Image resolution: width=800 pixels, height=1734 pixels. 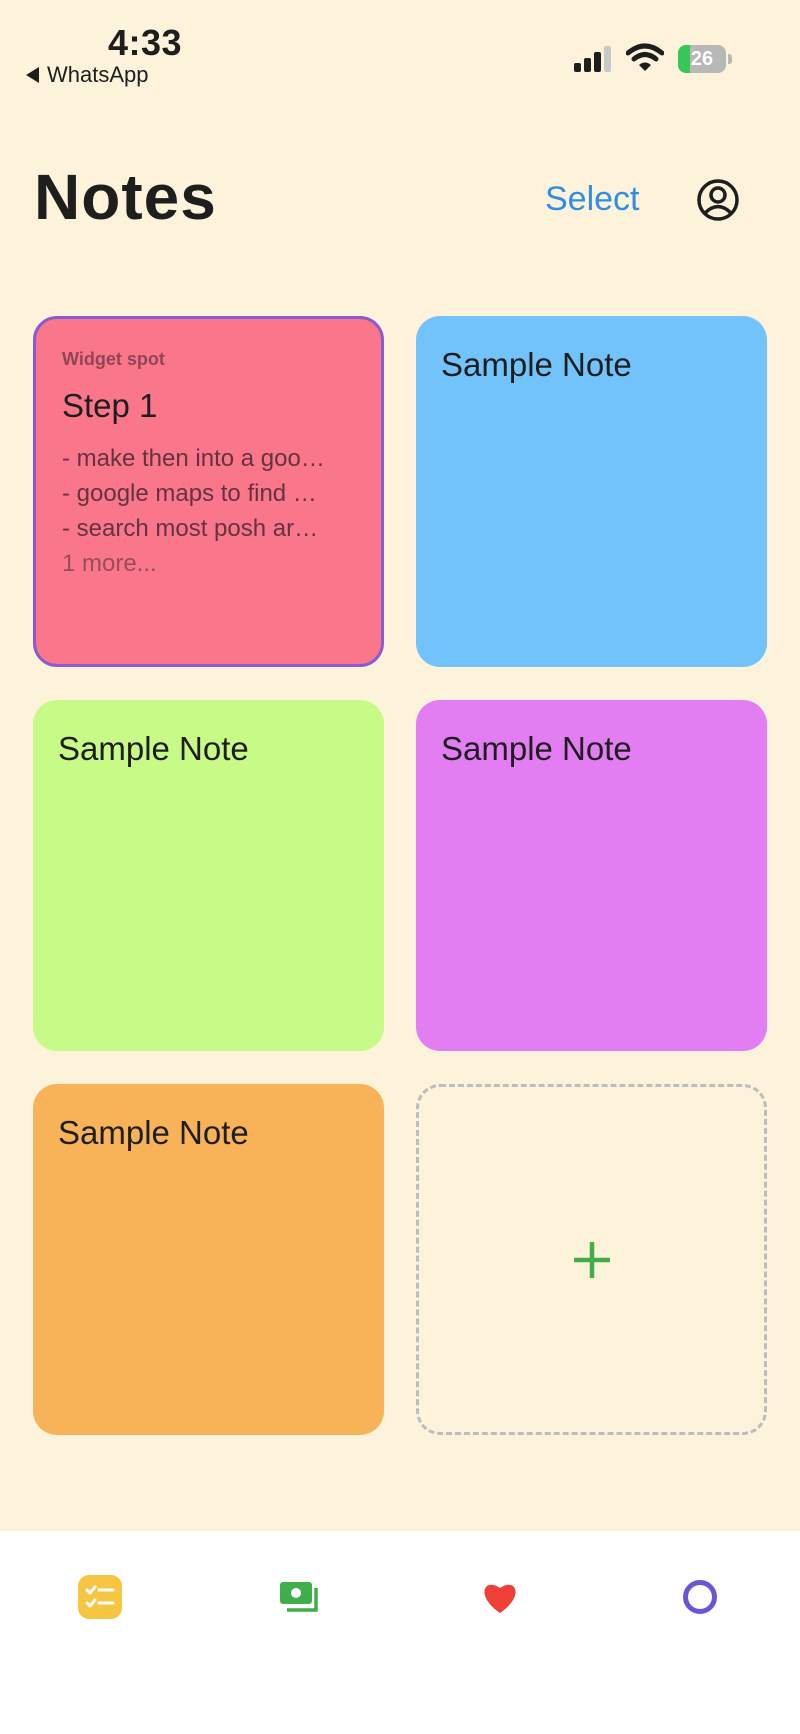 I want to click on circle-icon, so click(x=700, y=1597).